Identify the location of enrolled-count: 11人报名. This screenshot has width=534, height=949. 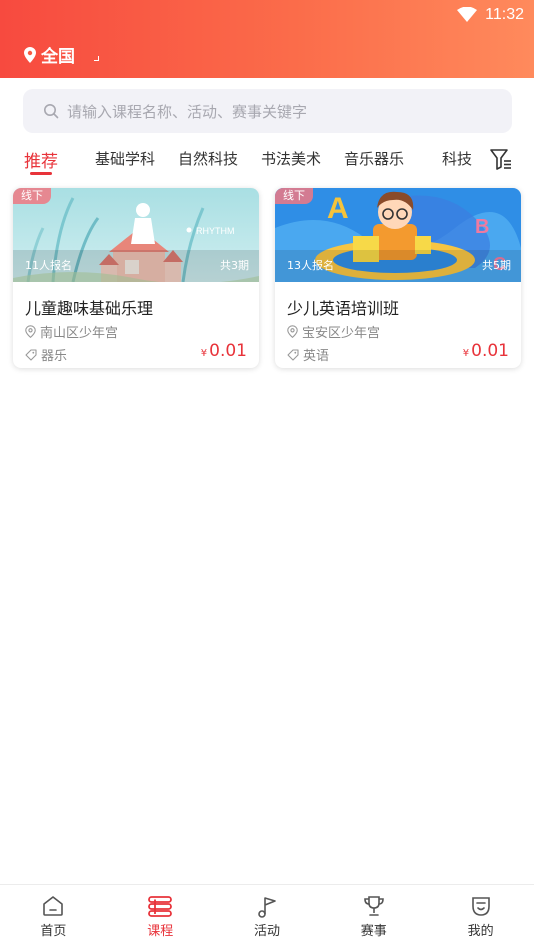
(48, 265).